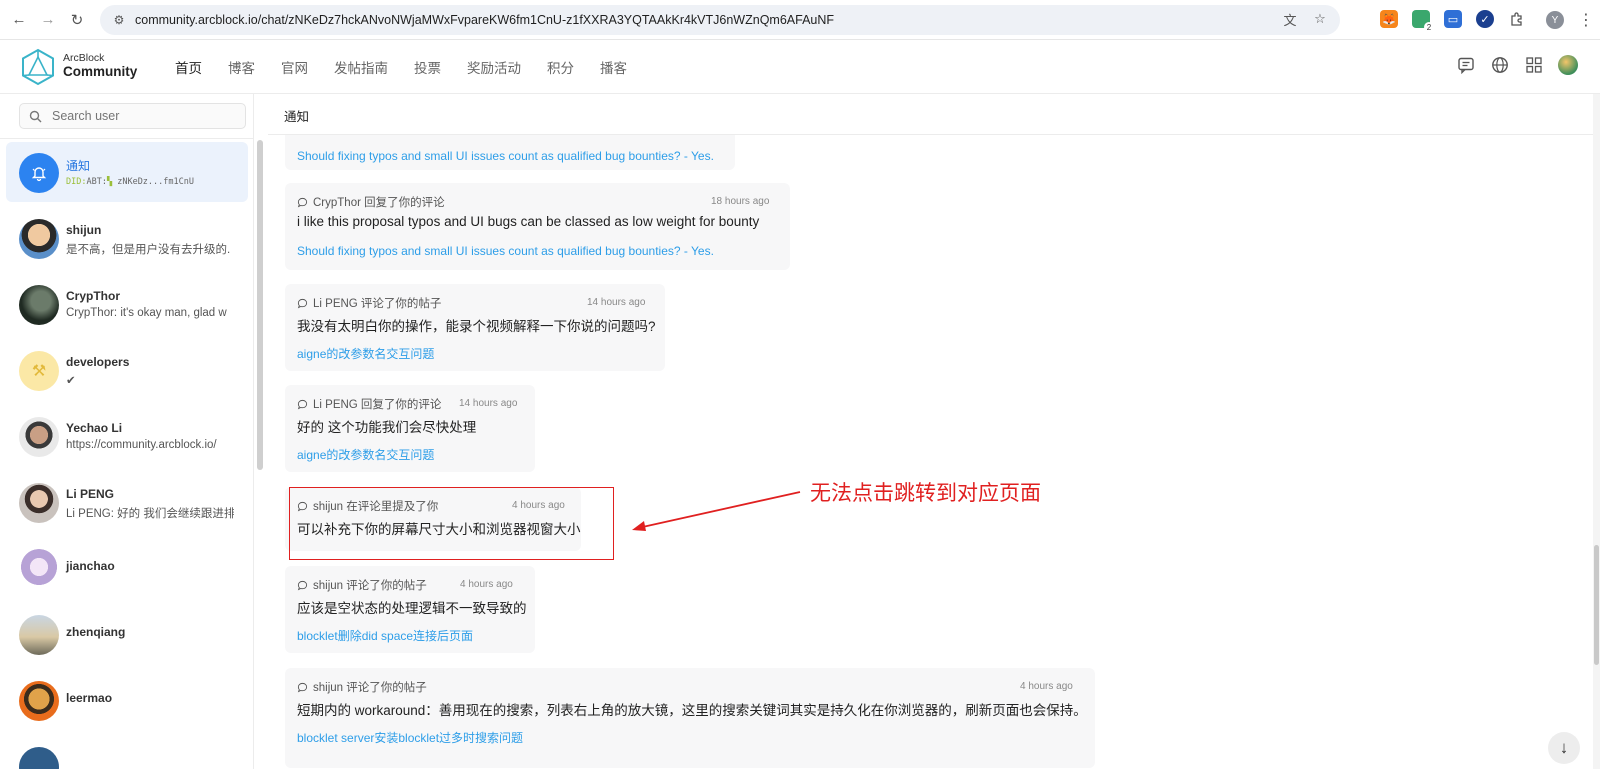 The height and width of the screenshot is (769, 1600). What do you see at coordinates (77, 20) in the screenshot?
I see `reload-icon: ↻` at bounding box center [77, 20].